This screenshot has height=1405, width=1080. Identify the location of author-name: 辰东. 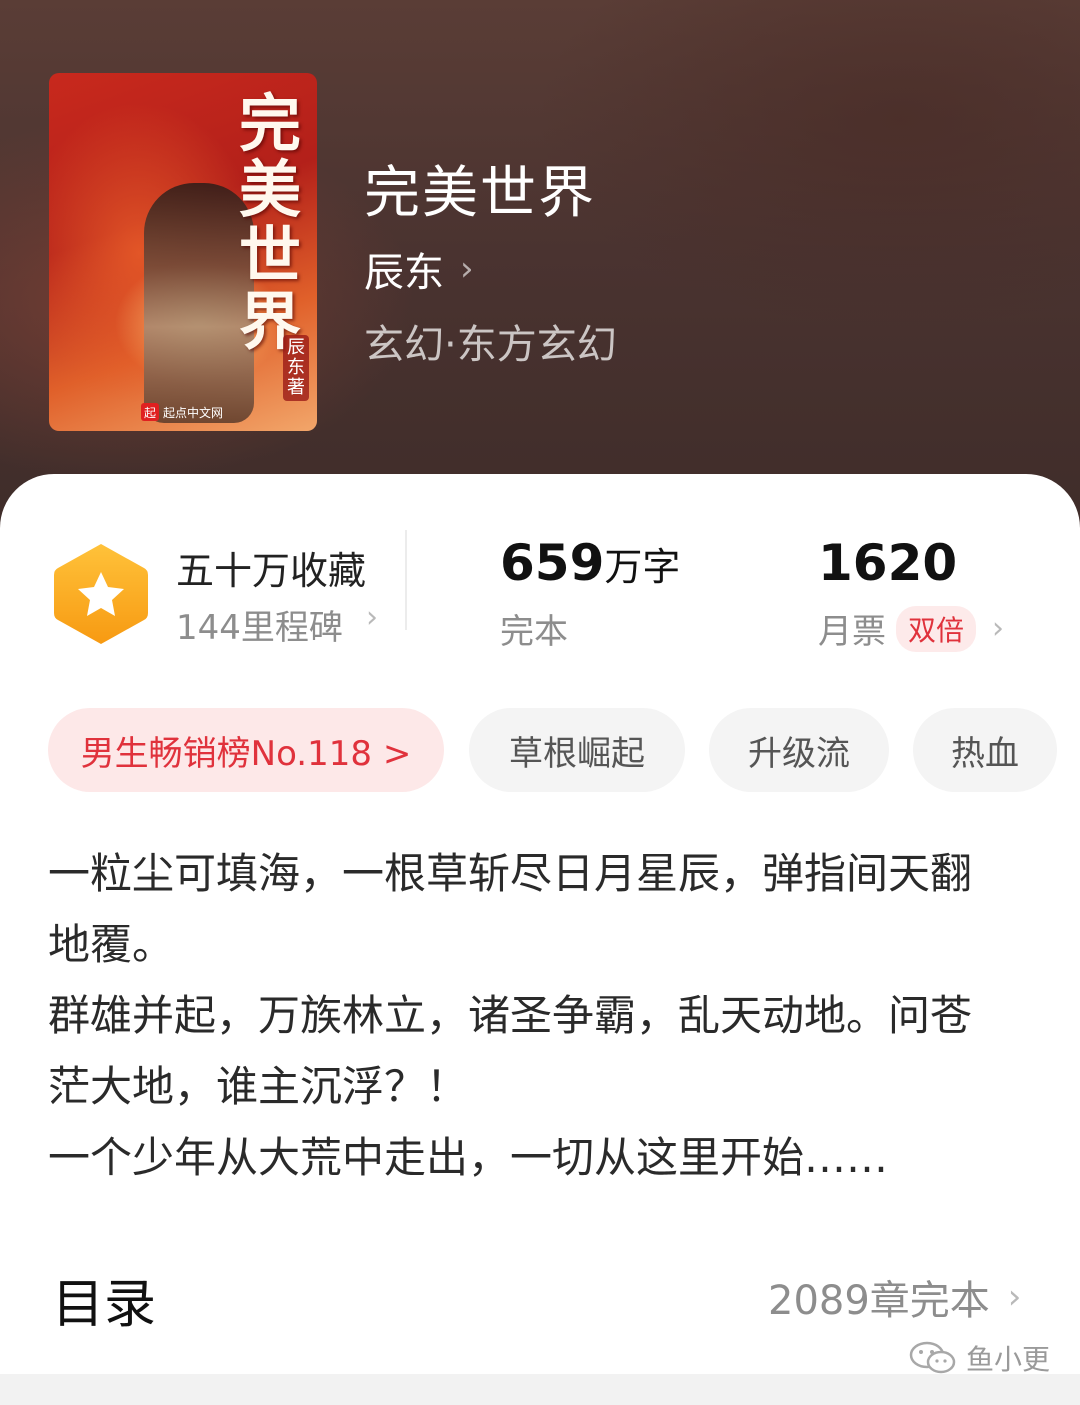
(404, 273).